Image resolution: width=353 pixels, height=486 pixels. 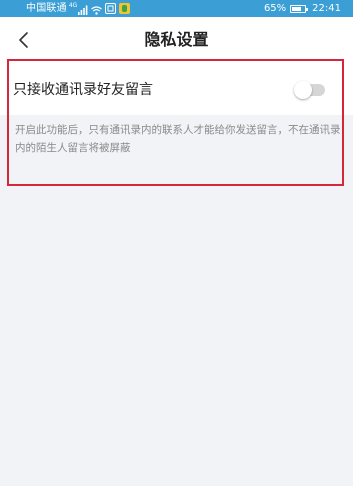 I want to click on app-icon, so click(x=125, y=8).